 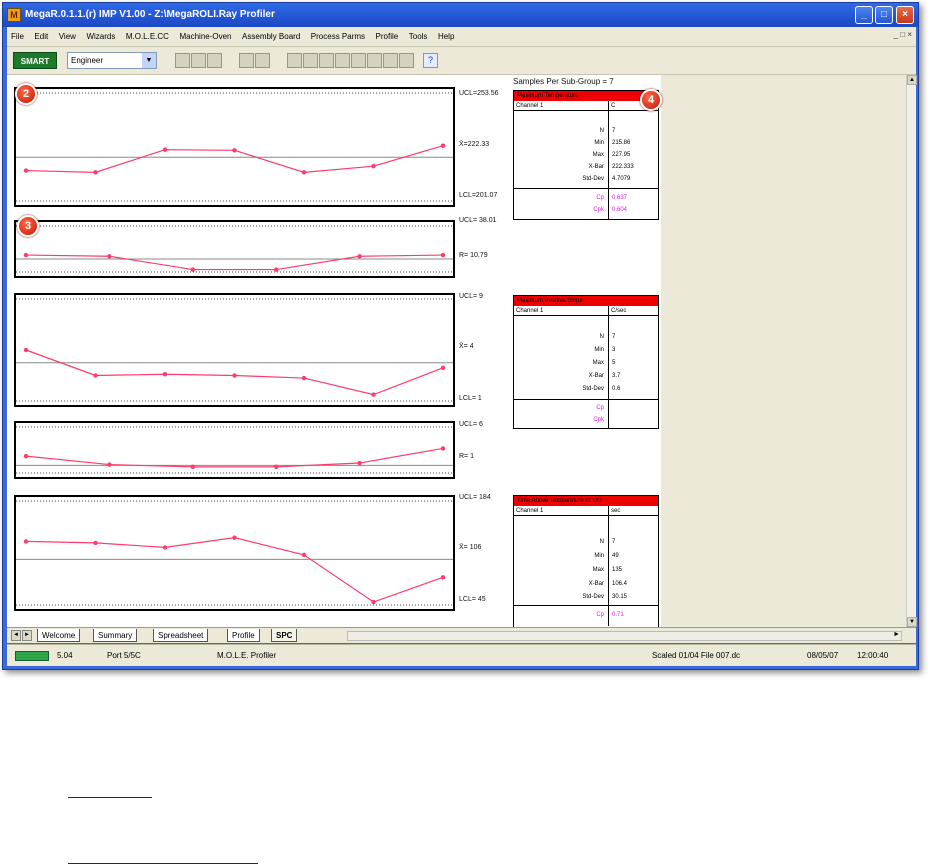 What do you see at coordinates (387, 37) in the screenshot?
I see `menu-profile: Profile` at bounding box center [387, 37].